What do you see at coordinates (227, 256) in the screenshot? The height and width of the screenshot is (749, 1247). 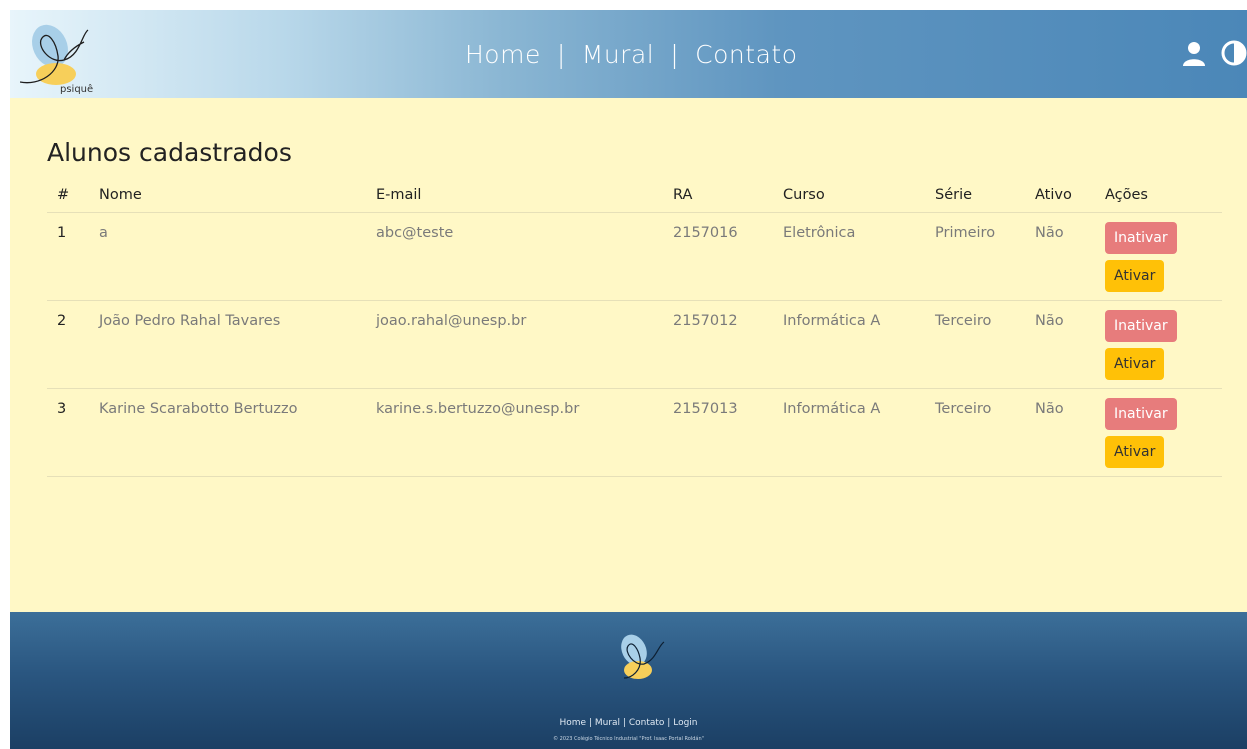 I see `student-name: a` at bounding box center [227, 256].